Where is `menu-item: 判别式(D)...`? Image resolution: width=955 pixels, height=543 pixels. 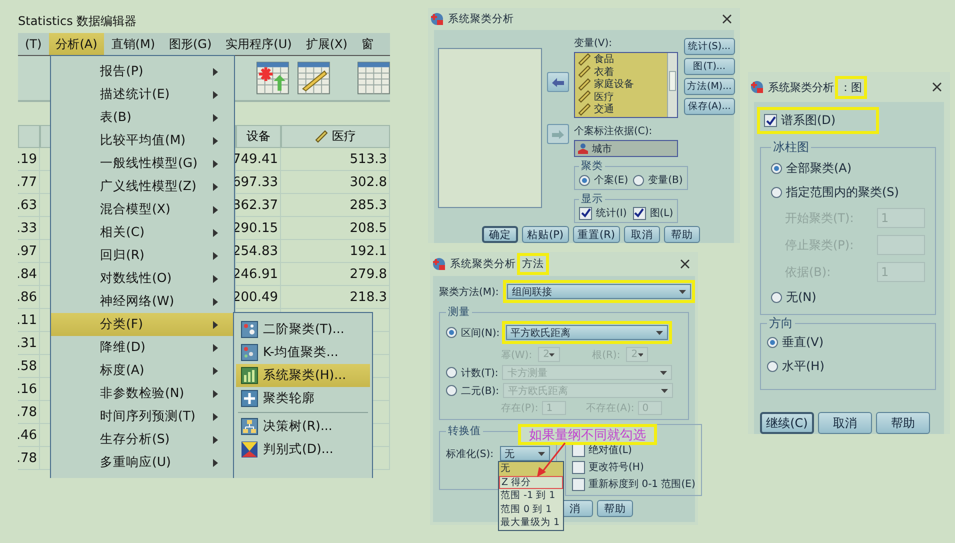
menu-item: 判别式(D)... is located at coordinates (303, 449).